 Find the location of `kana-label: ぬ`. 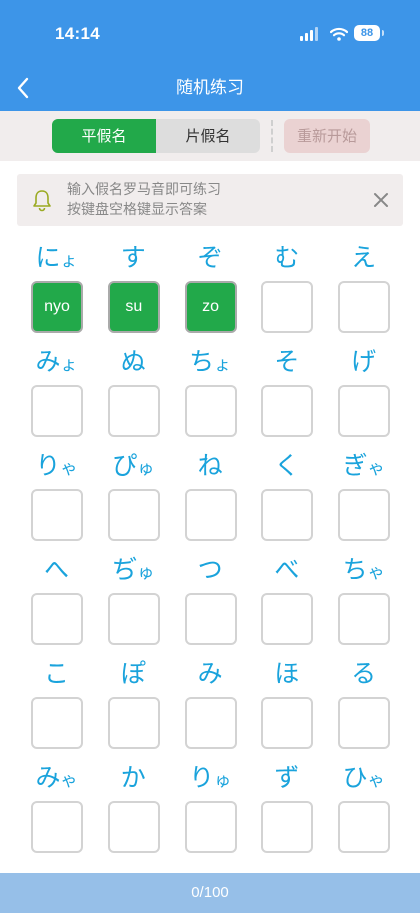

kana-label: ぬ is located at coordinates (133, 361).